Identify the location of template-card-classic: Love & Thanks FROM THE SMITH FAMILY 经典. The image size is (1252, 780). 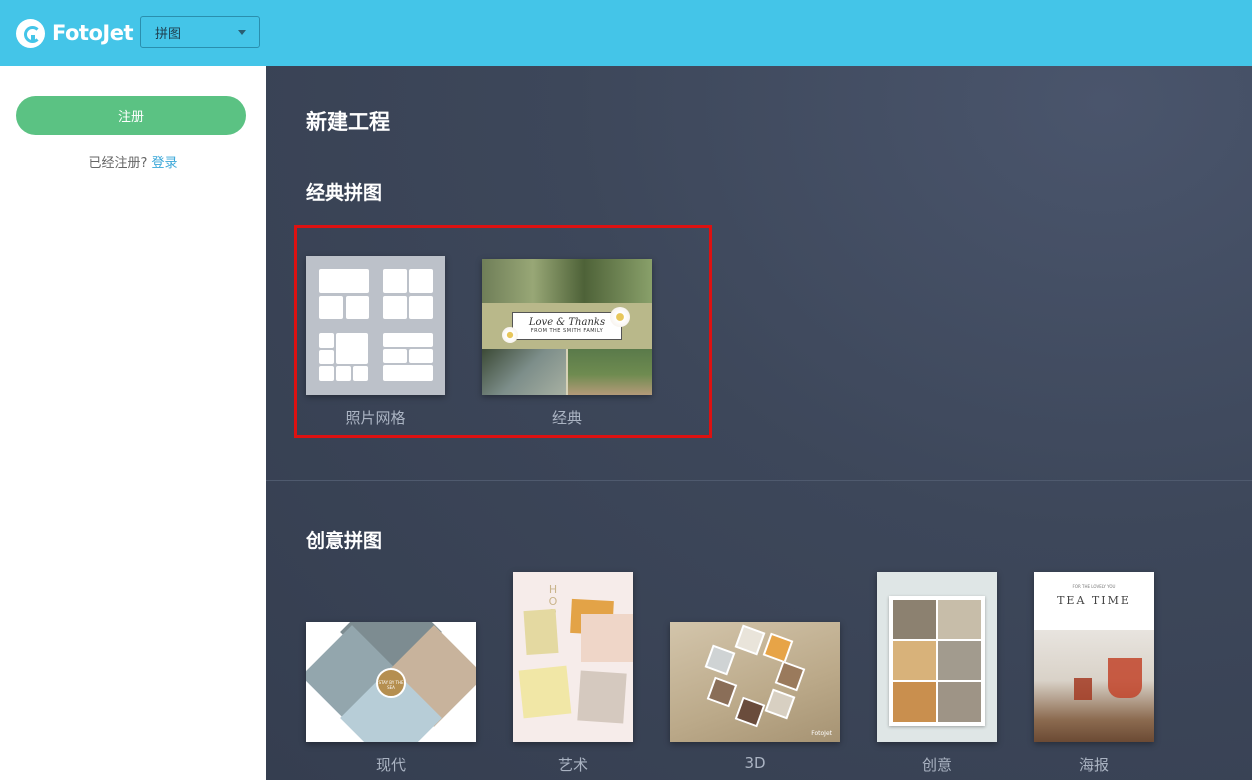
(567, 344).